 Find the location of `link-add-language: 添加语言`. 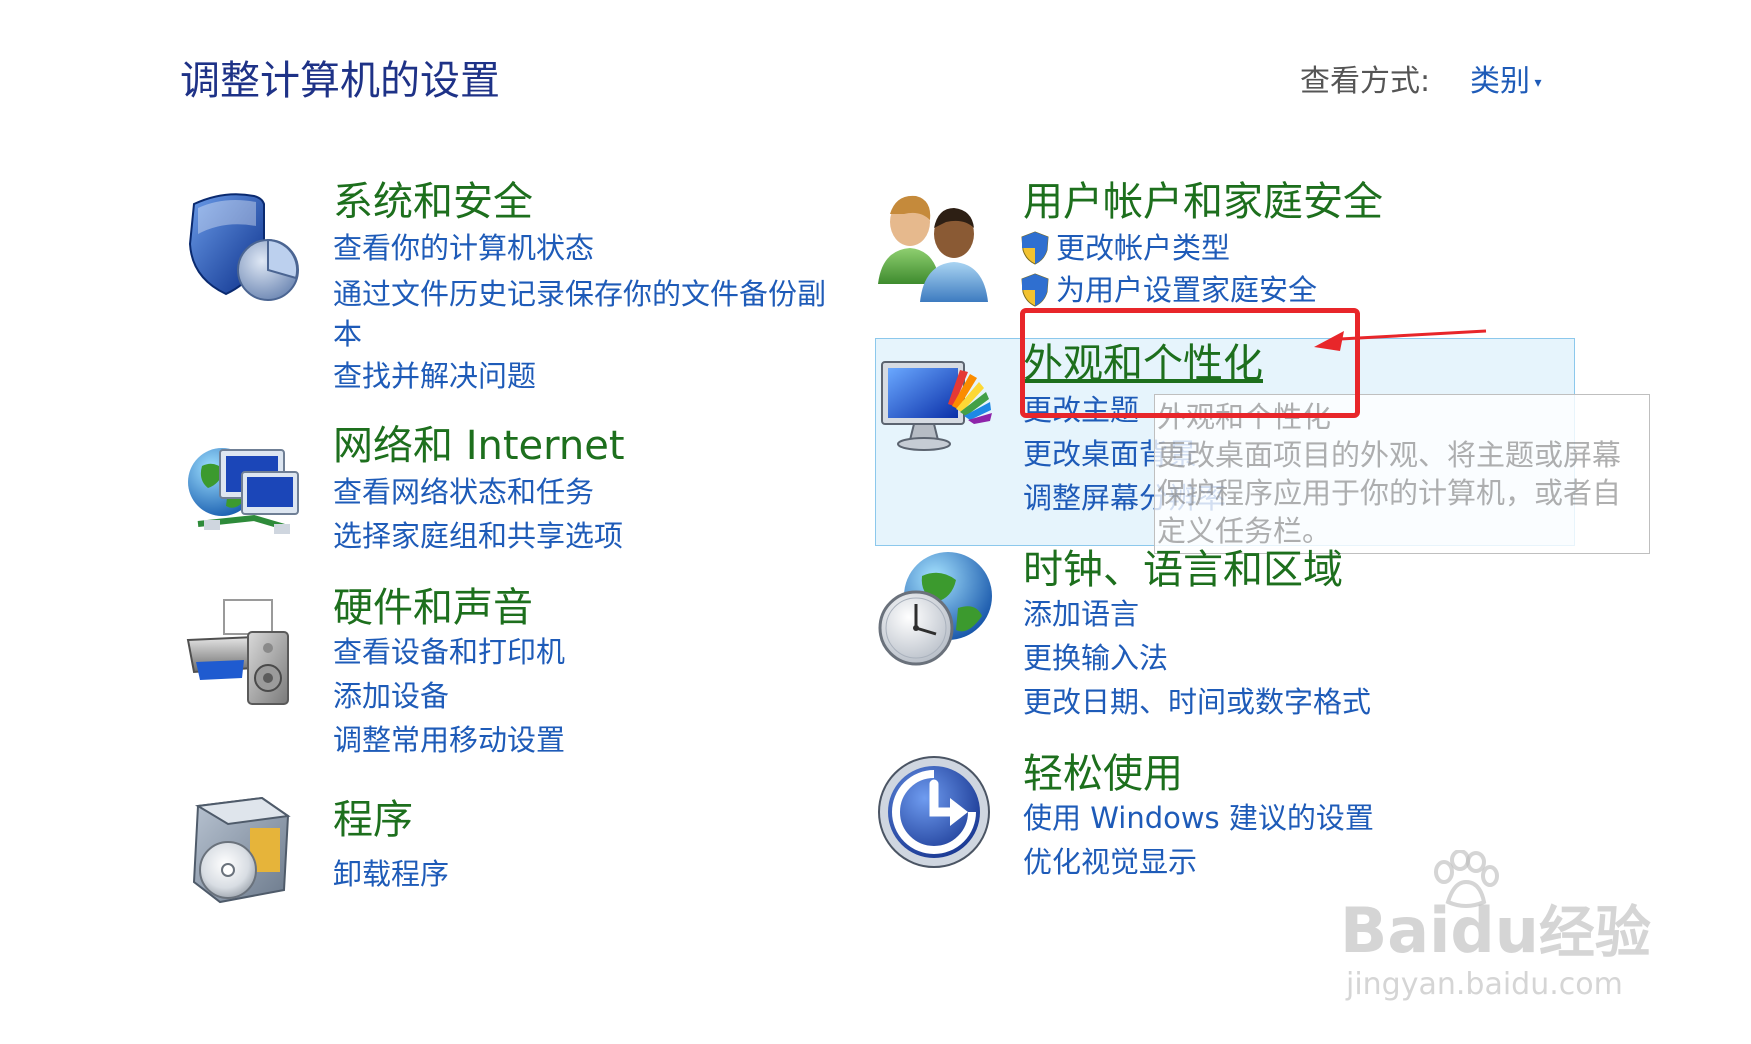

link-add-language: 添加语言 is located at coordinates (1081, 614).